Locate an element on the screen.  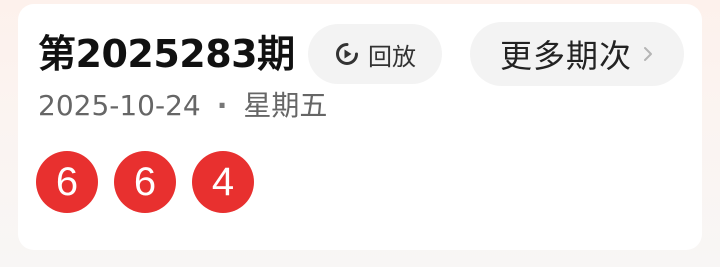
more-issues-button: 更多期次 is located at coordinates (577, 54).